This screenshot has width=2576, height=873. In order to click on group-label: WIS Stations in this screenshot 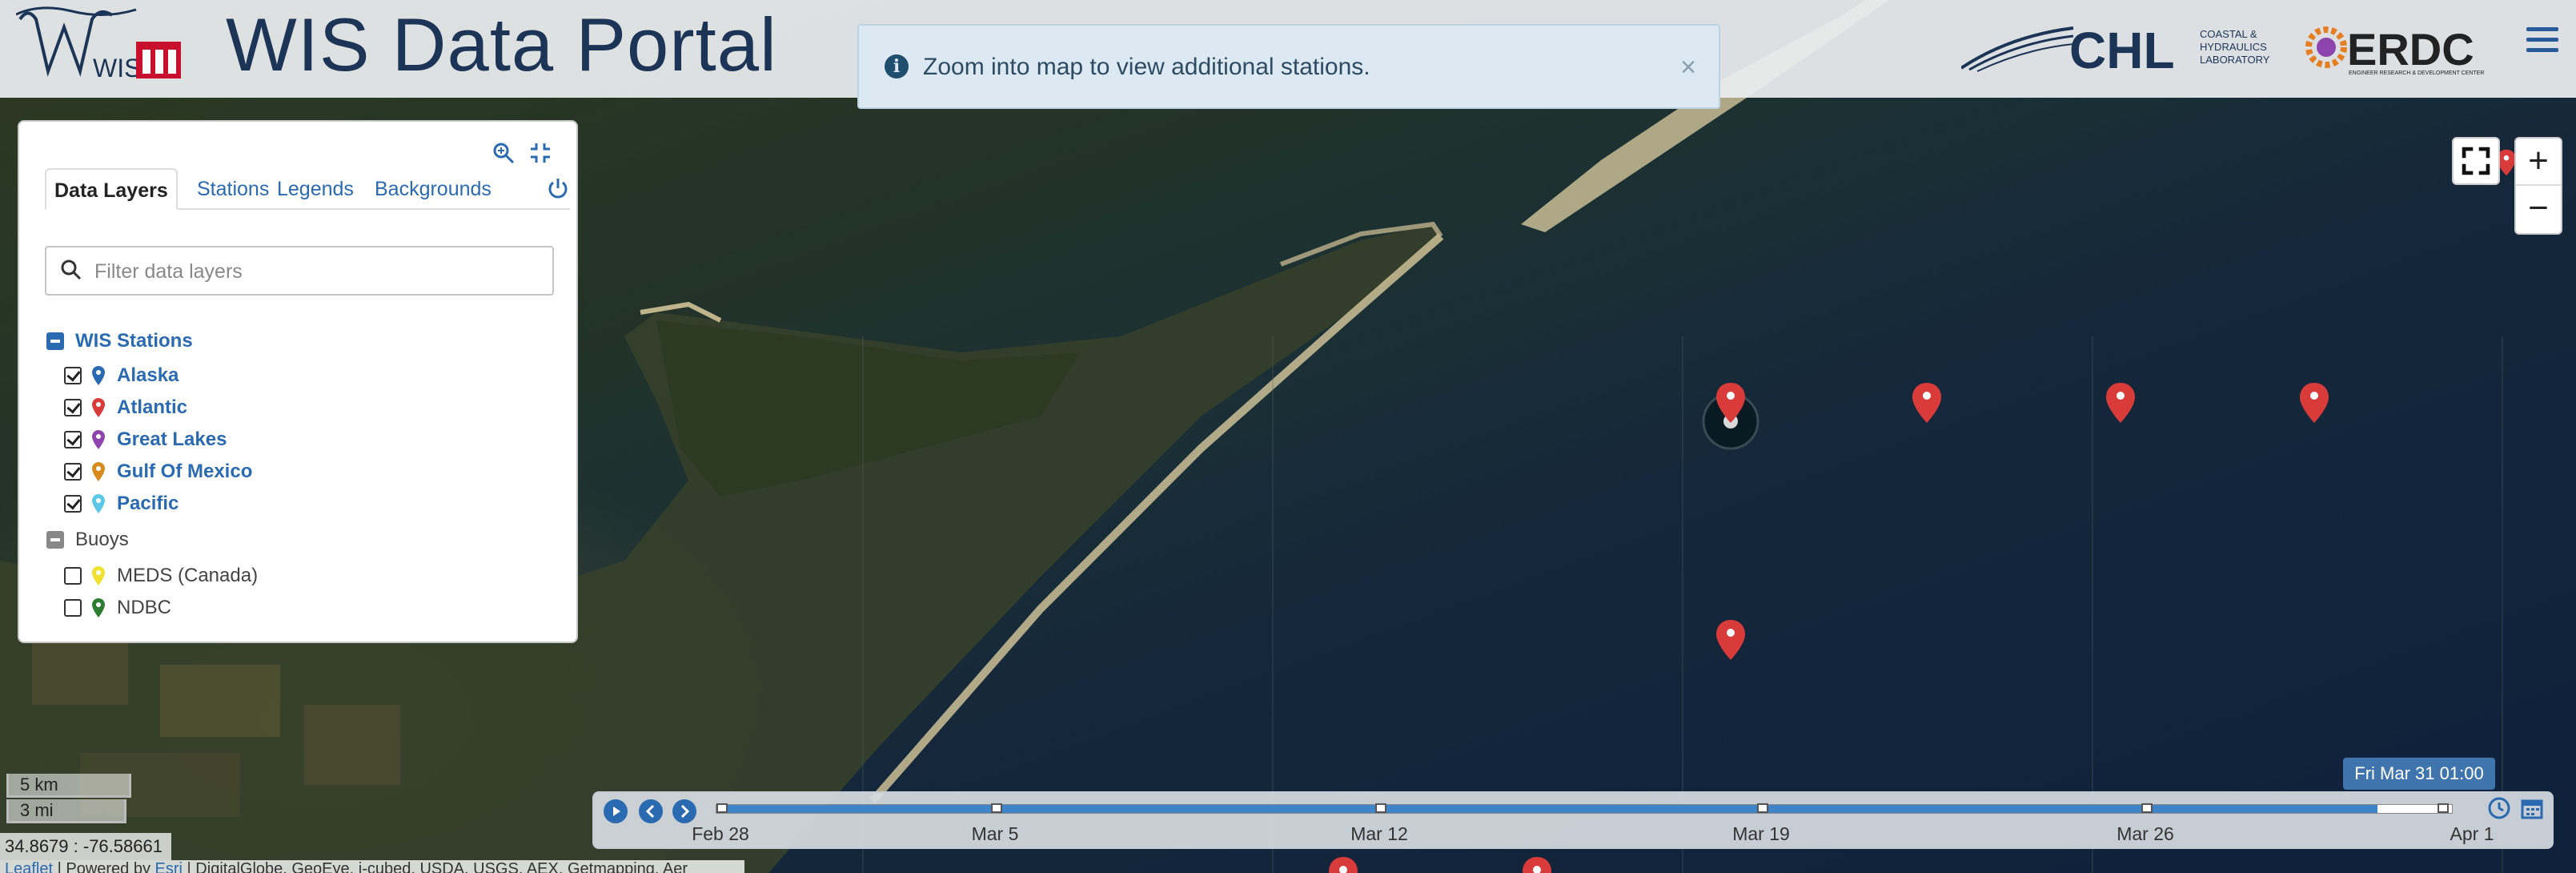, I will do `click(134, 341)`.